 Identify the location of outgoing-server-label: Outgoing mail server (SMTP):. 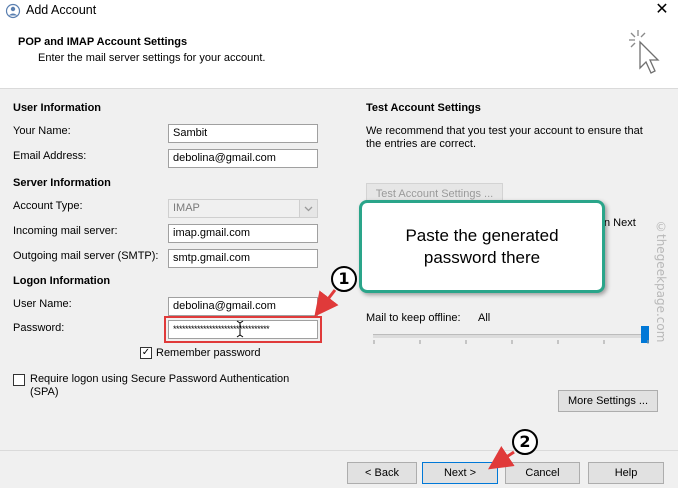
(86, 256).